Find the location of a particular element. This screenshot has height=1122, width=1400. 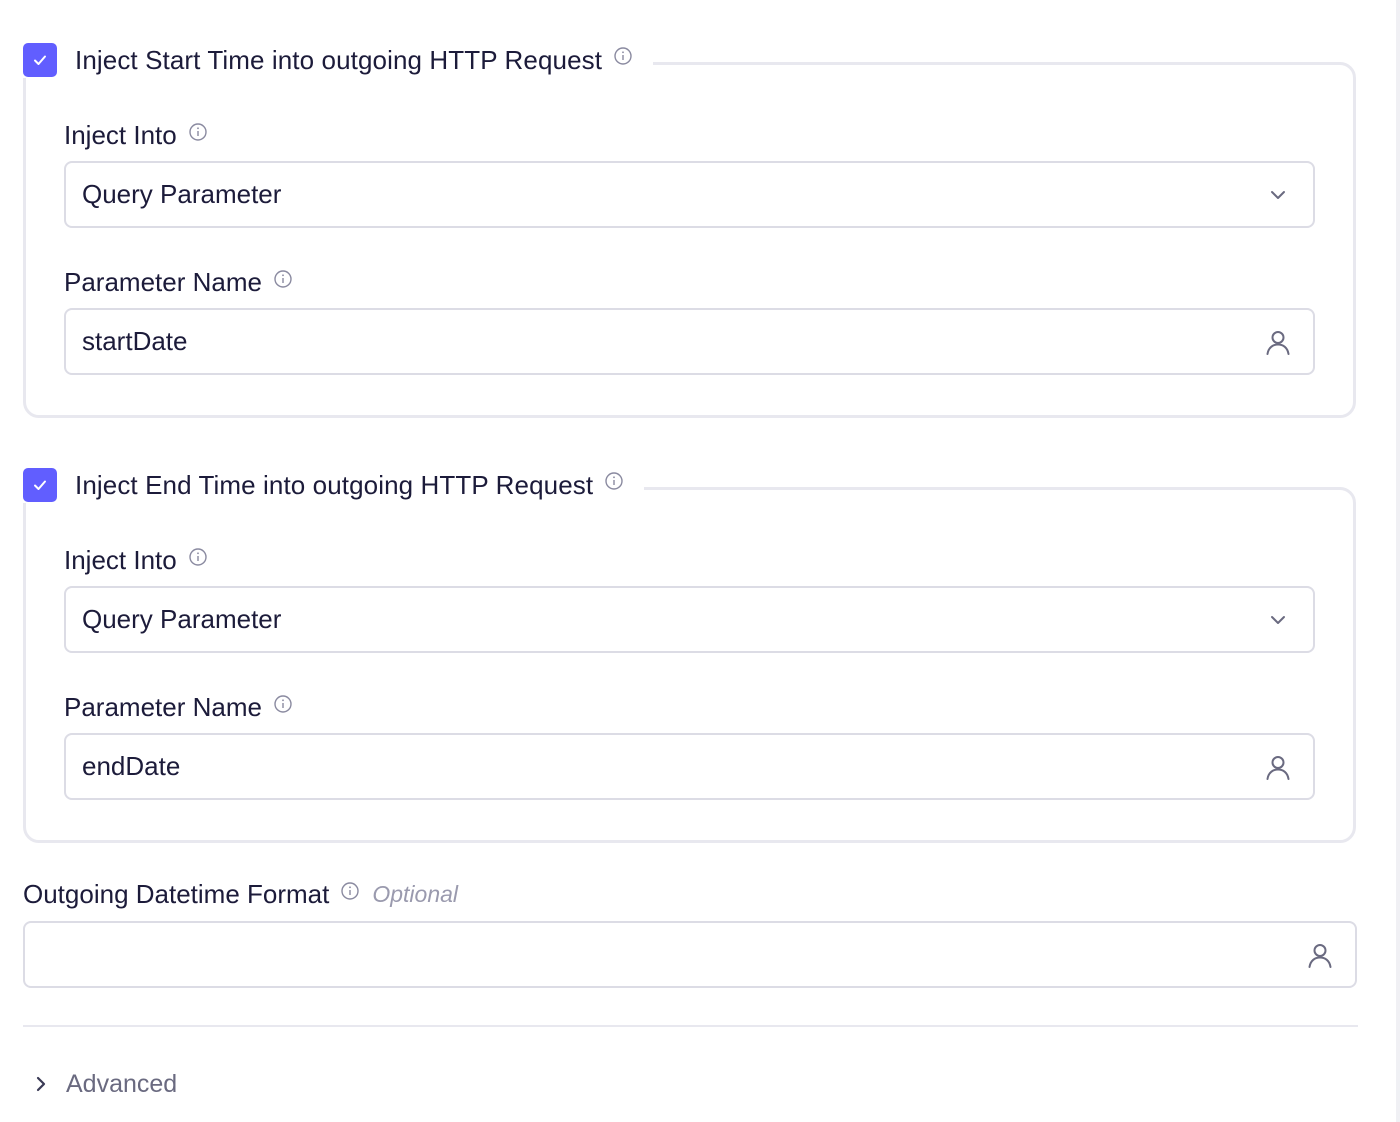

end-inject-into-label: Inject Into is located at coordinates (136, 560).